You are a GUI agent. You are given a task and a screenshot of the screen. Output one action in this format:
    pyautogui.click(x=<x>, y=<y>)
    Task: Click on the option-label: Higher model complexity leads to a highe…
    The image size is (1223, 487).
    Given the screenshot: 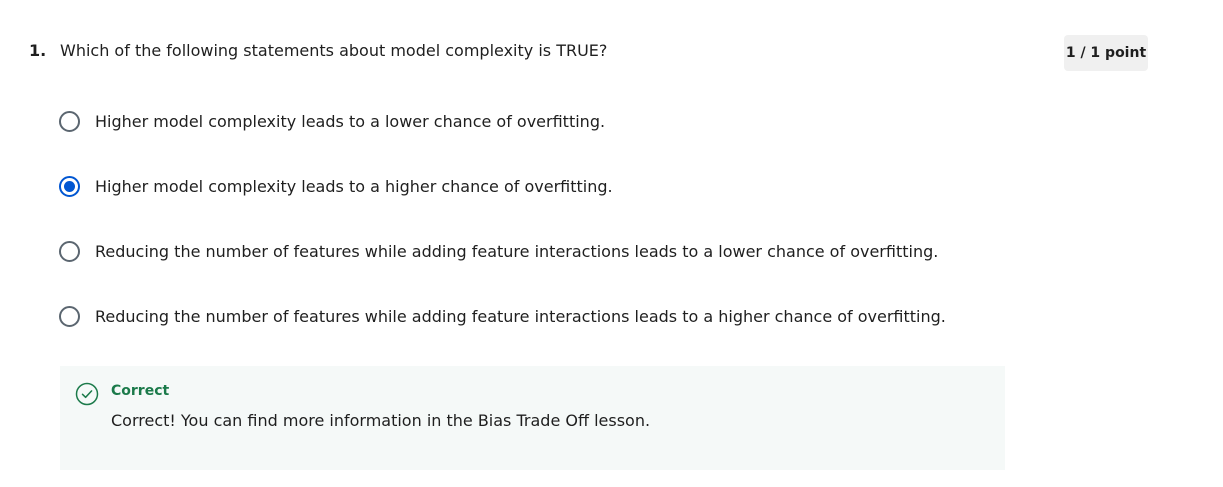 What is the action you would take?
    pyautogui.click(x=354, y=186)
    